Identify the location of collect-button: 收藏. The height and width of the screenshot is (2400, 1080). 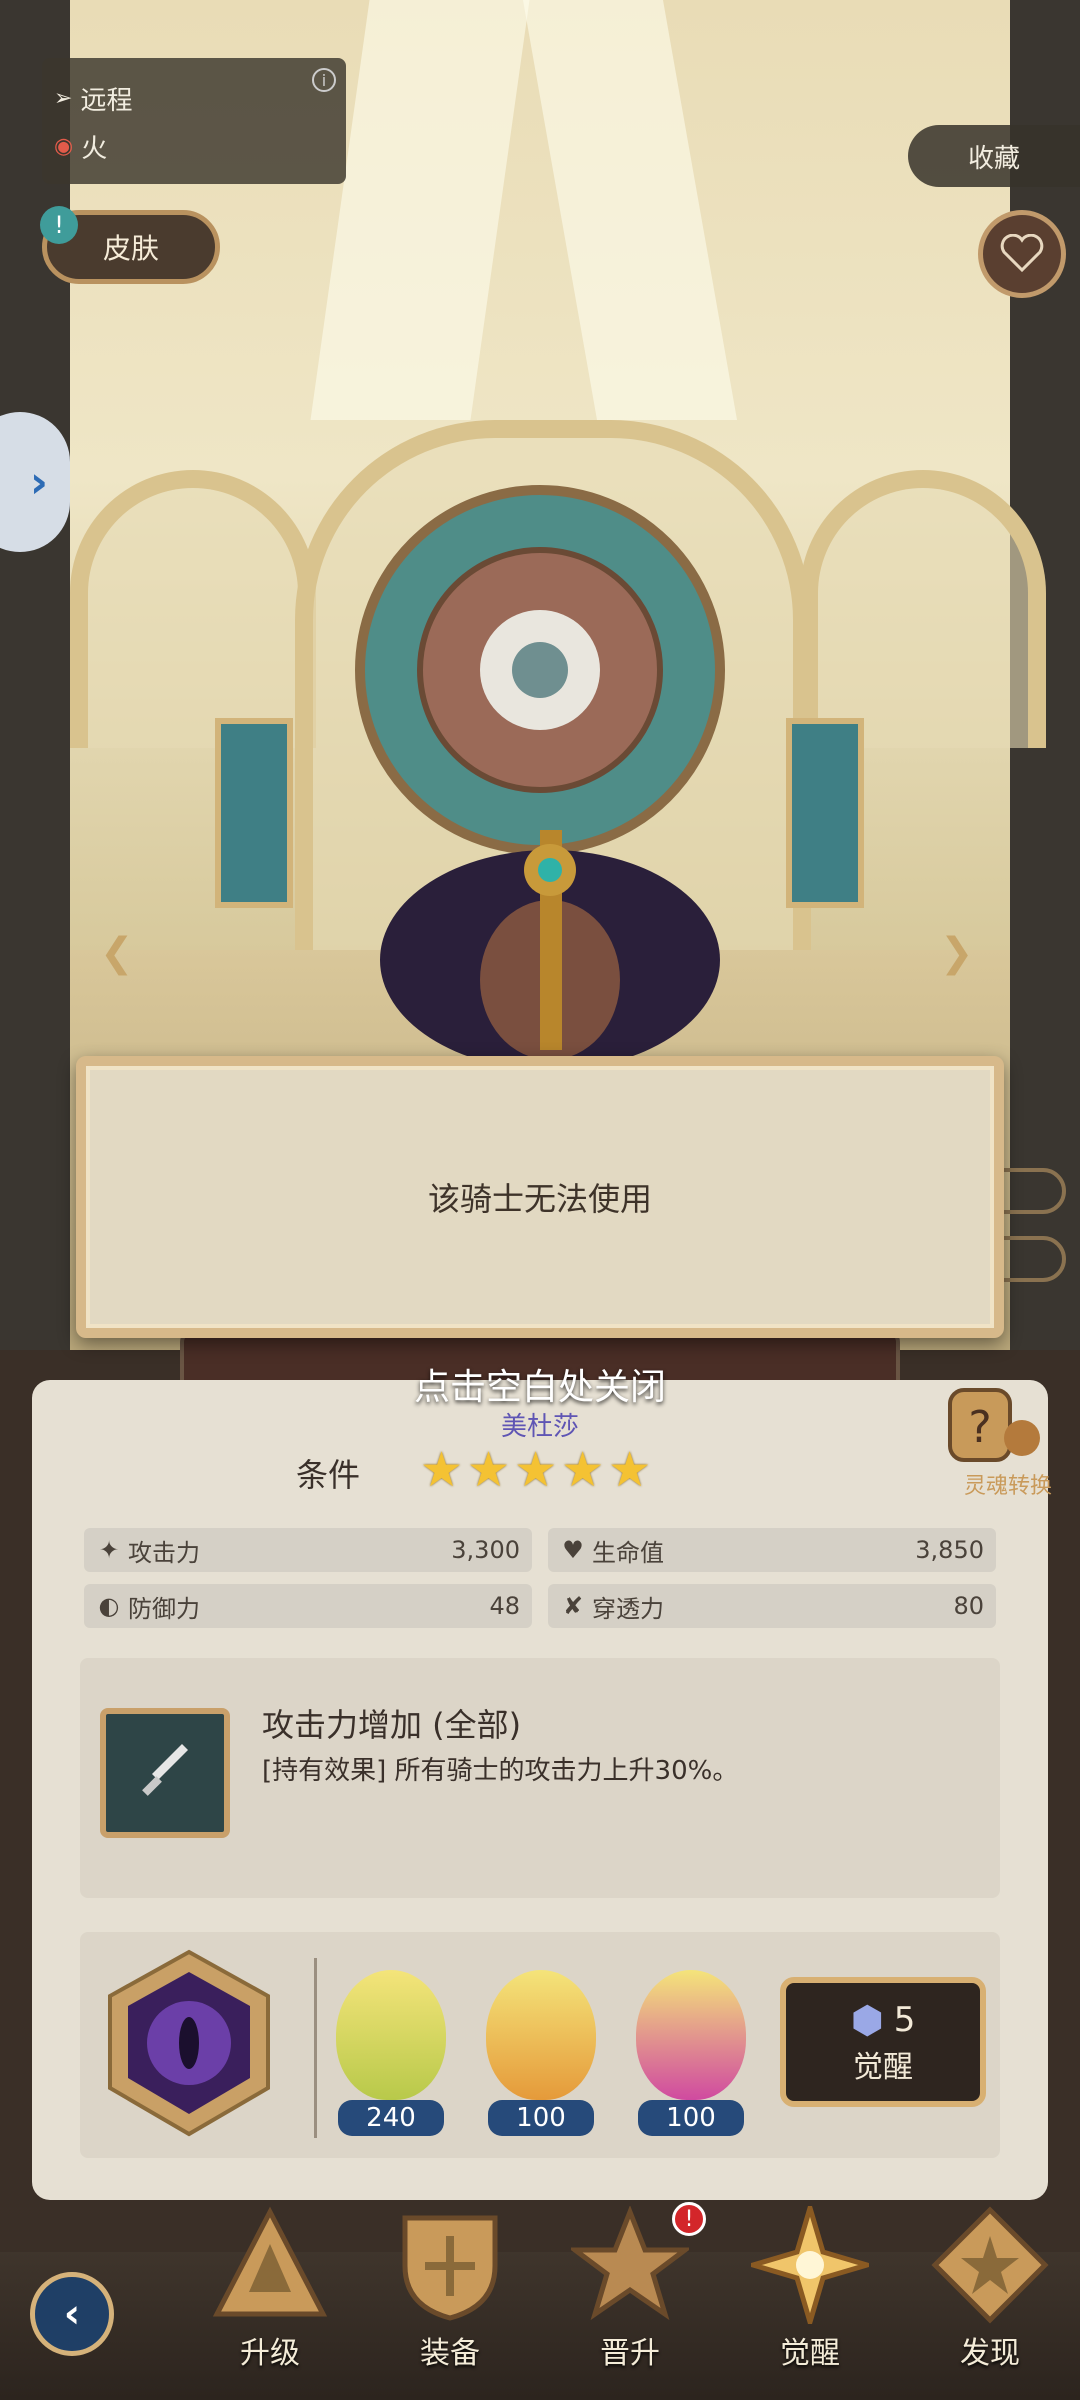
(994, 156).